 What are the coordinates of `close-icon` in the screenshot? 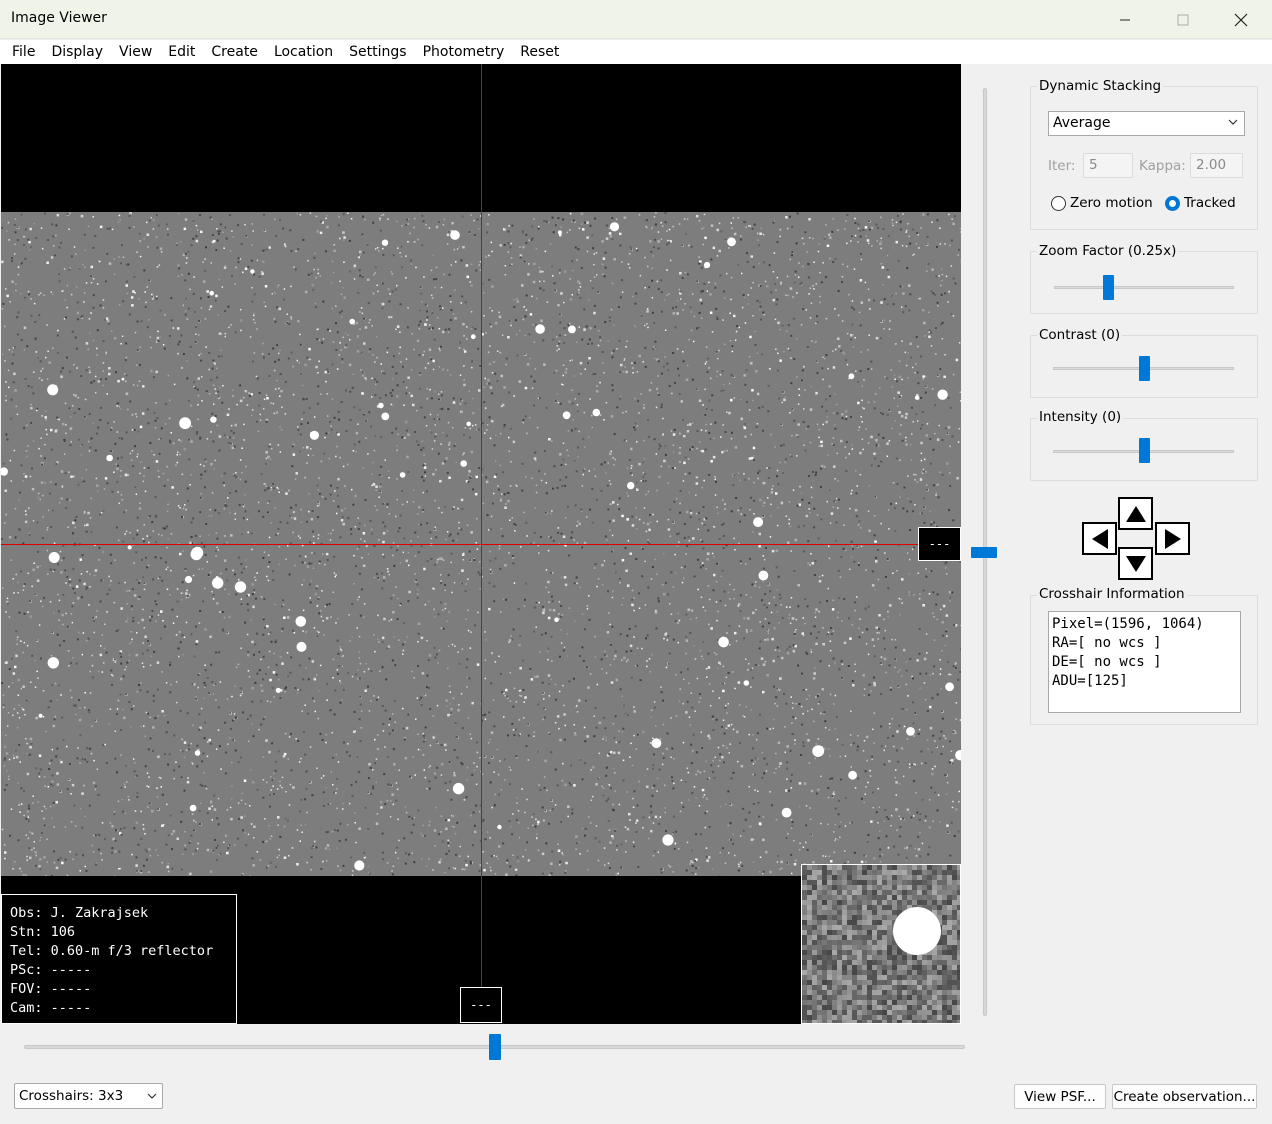 It's located at (1241, 19).